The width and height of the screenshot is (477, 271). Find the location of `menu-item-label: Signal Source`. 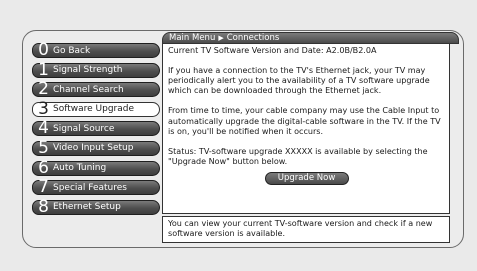

menu-item-label: Signal Source is located at coordinates (84, 128).